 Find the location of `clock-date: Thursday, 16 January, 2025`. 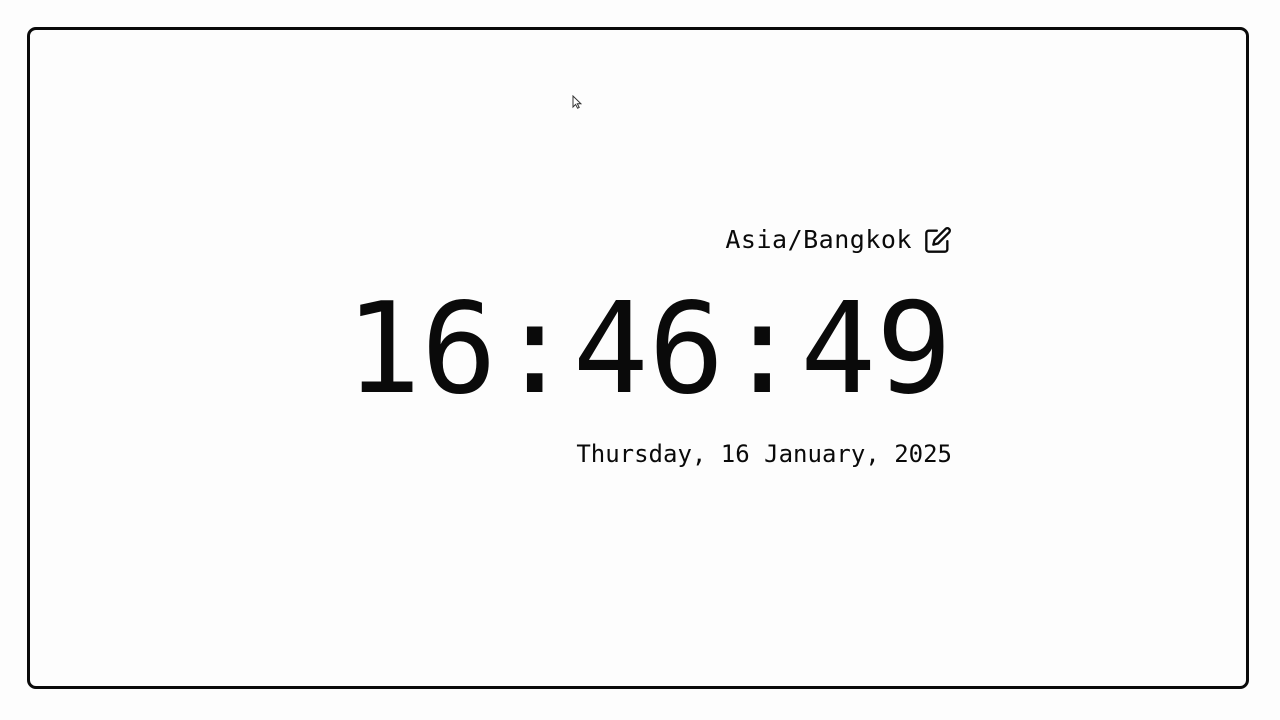

clock-date: Thursday, 16 January, 2025 is located at coordinates (764, 454).